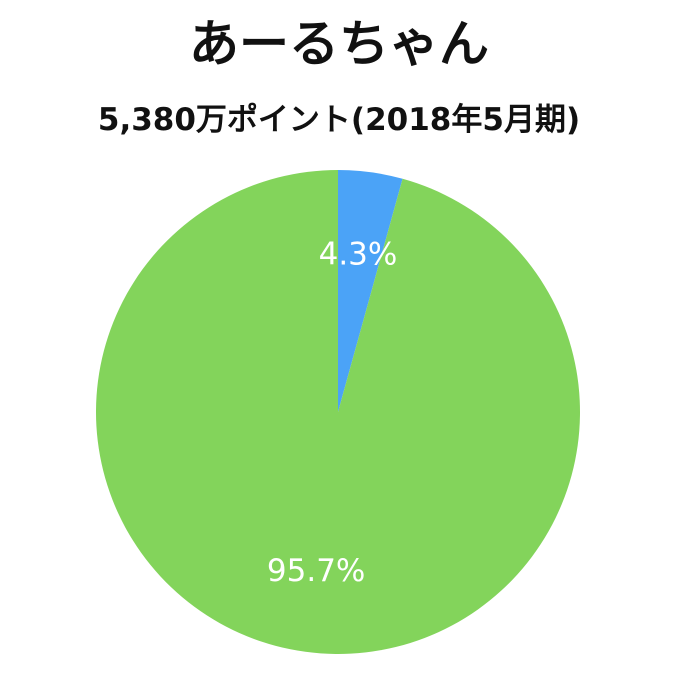 The image size is (678, 678). I want to click on pie-slice-label-0: 4.3%, so click(358, 255).